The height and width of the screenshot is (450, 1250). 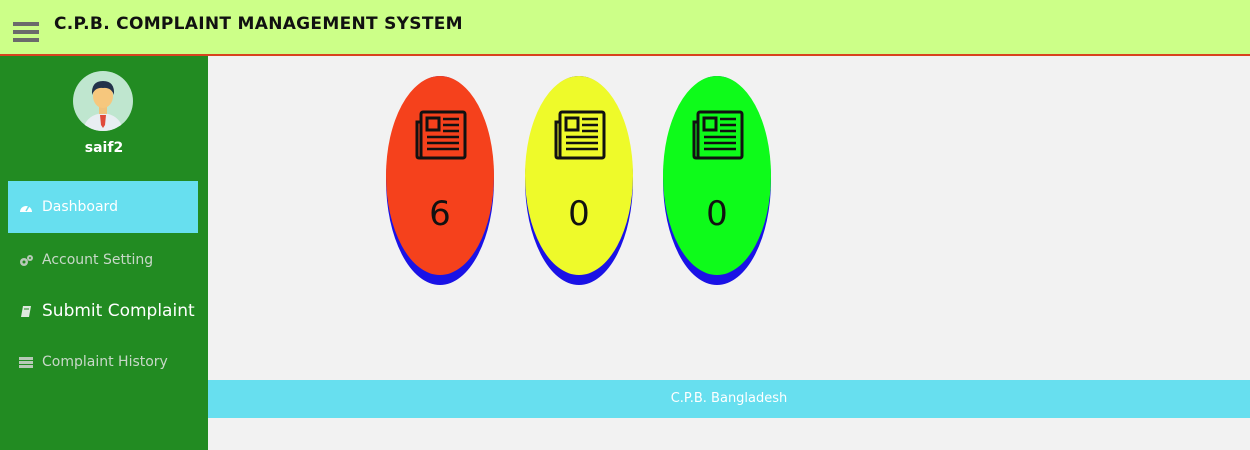 I want to click on sidebar-item-label: Complaint History, so click(x=105, y=362).